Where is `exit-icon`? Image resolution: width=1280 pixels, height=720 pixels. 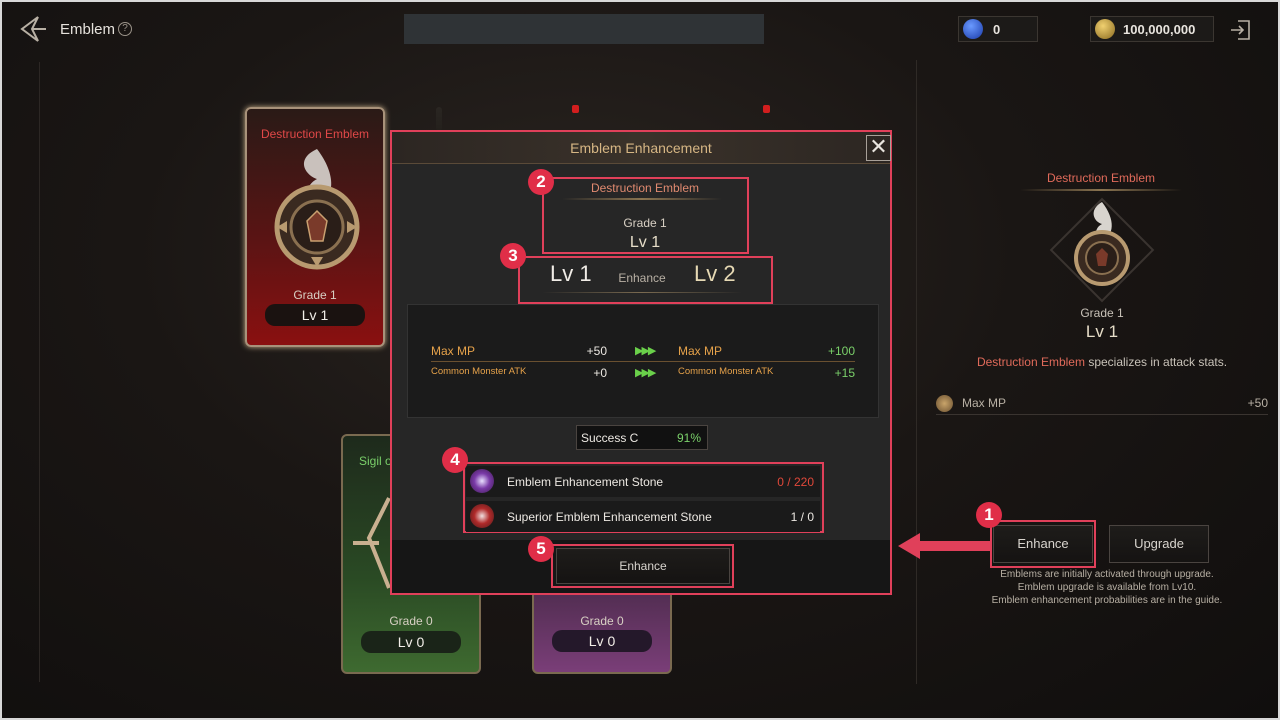 exit-icon is located at coordinates (1240, 30).